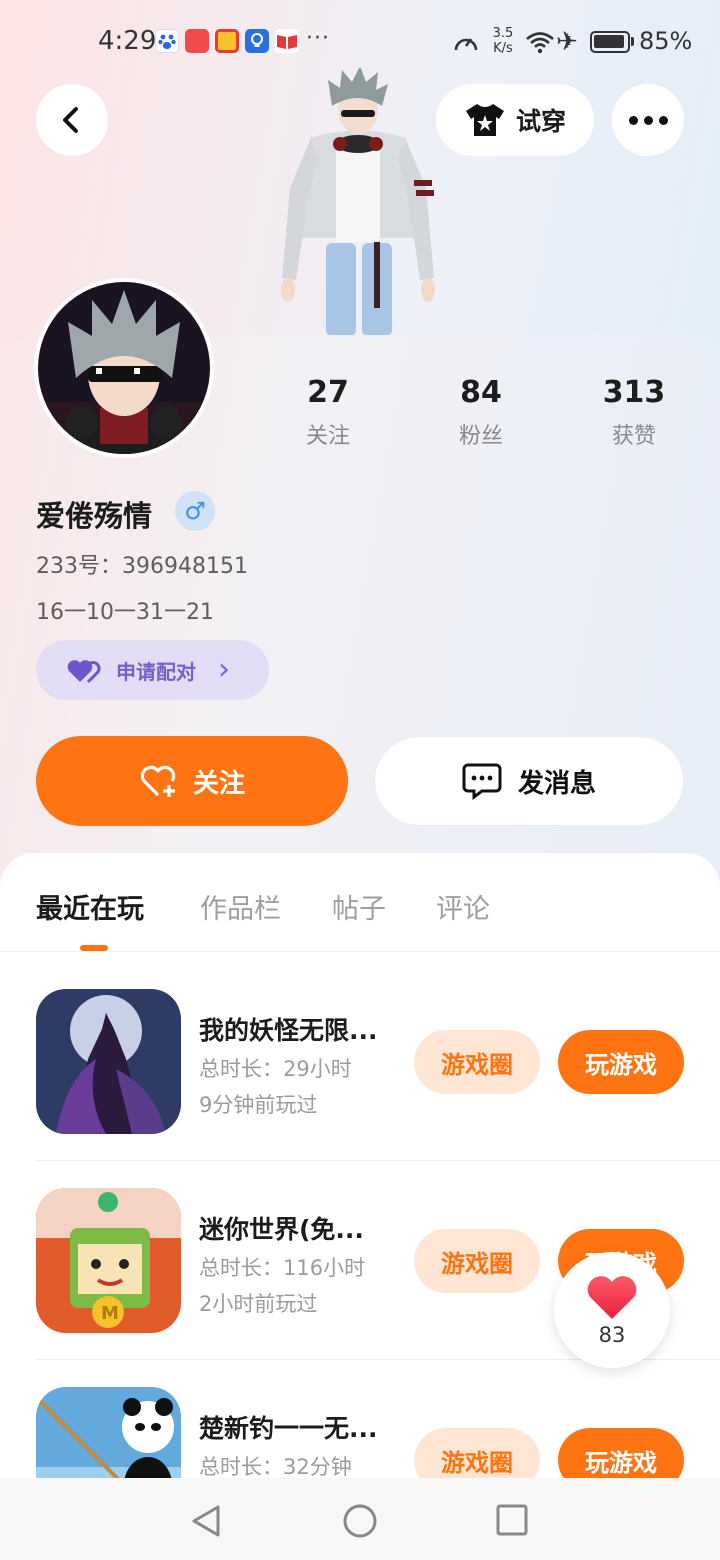 The image size is (720, 1560). What do you see at coordinates (257, 41) in the screenshot?
I see `bulb-app-icon` at bounding box center [257, 41].